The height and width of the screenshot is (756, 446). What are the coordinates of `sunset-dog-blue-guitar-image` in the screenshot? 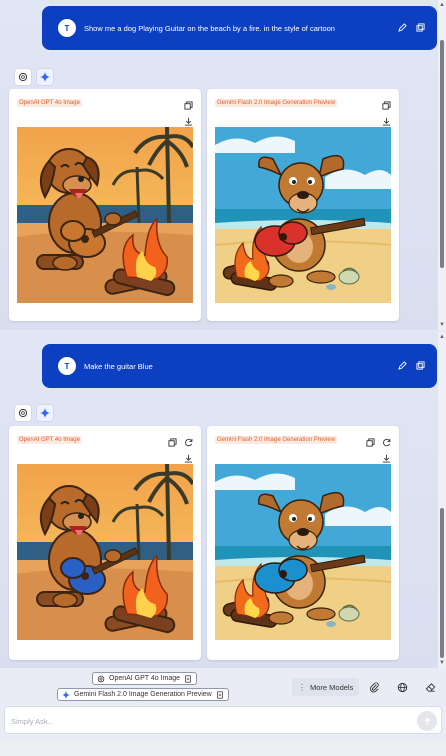 It's located at (105, 552).